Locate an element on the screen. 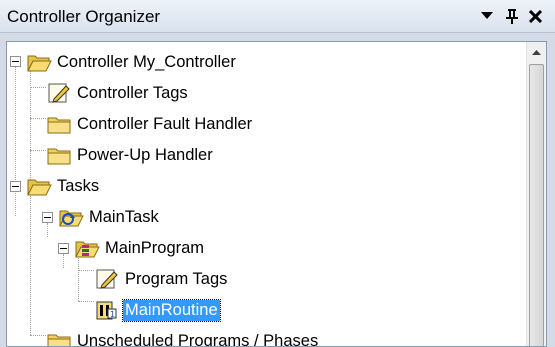  tree-node-label: Program Tags is located at coordinates (176, 278).